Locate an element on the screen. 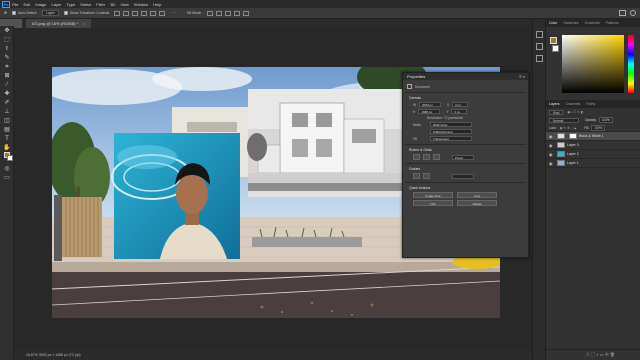 This screenshot has width=640, height=360. tab-color: Color is located at coordinates (553, 23).